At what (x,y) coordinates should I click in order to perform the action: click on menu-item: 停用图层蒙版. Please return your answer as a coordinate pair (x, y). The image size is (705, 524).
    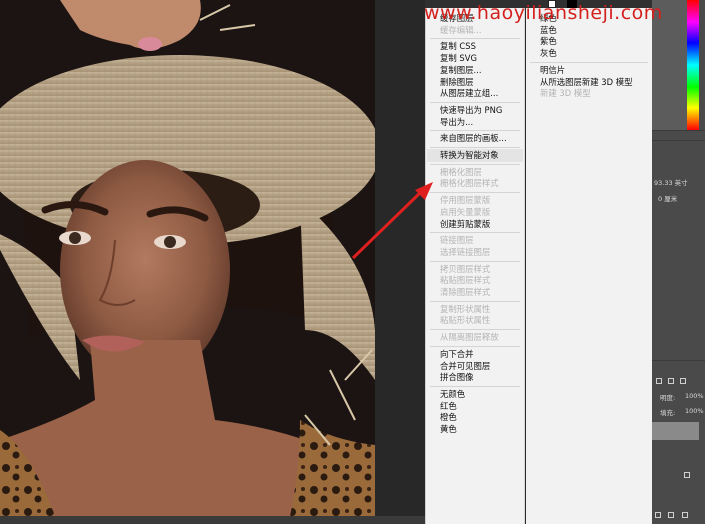
    Looking at the image, I should click on (465, 200).